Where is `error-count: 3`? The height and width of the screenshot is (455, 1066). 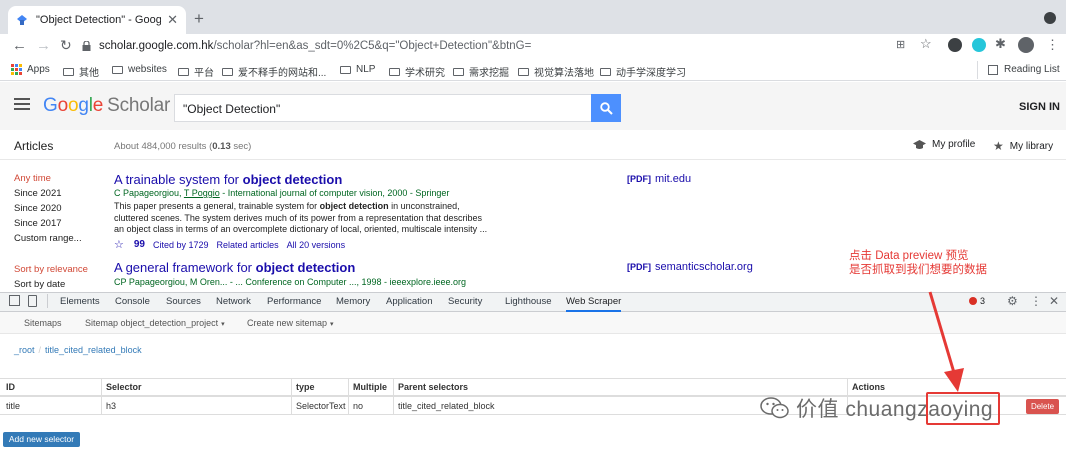 error-count: 3 is located at coordinates (983, 301).